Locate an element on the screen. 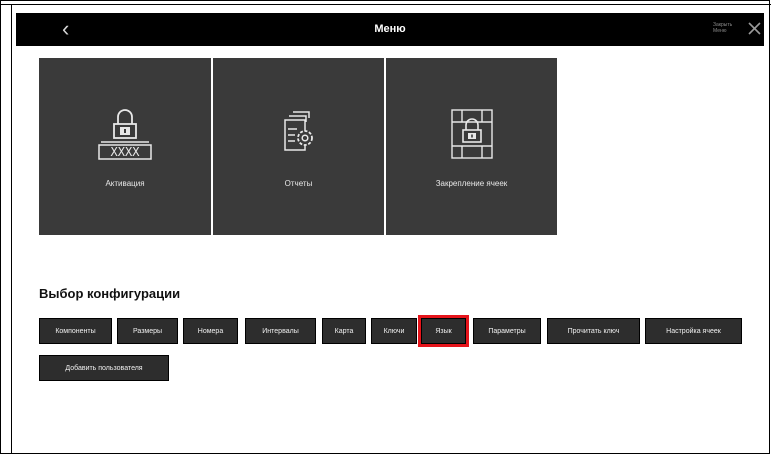 This screenshot has width=771, height=454. config-button-add-user: Добавить пользователя is located at coordinates (104, 368).